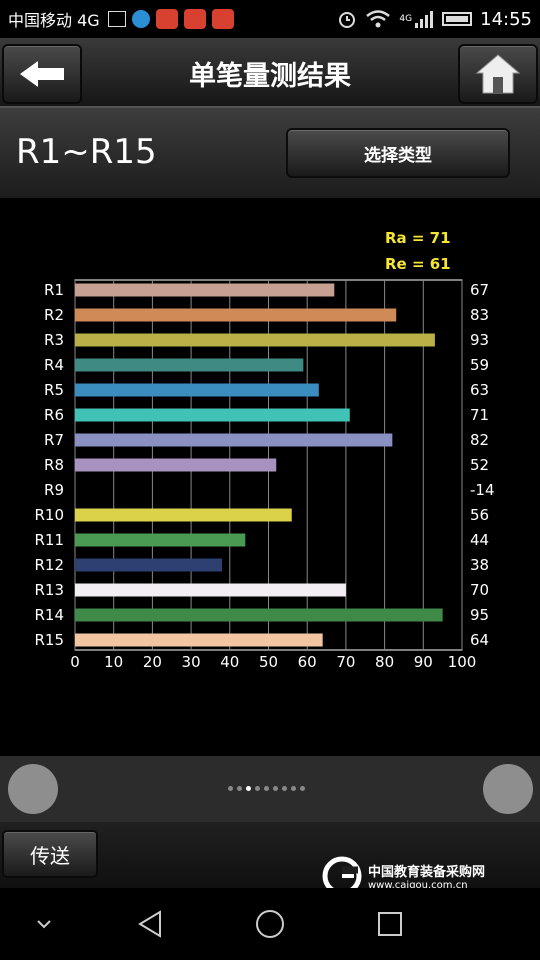 Image resolution: width=540 pixels, height=960 pixels. Describe the element at coordinates (423, 662) in the screenshot. I see `x-tick-label: 90` at that location.